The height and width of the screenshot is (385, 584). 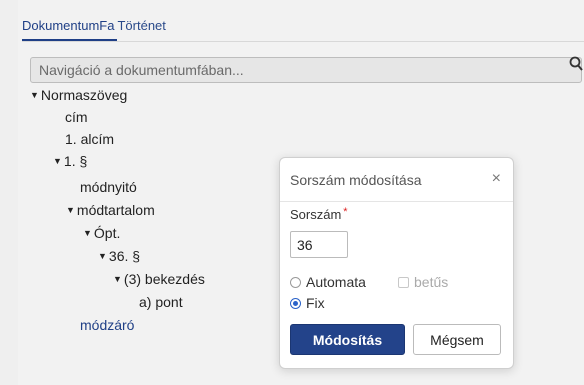 I want to click on tree-node-alcim: 1. alcím, so click(x=89, y=139).